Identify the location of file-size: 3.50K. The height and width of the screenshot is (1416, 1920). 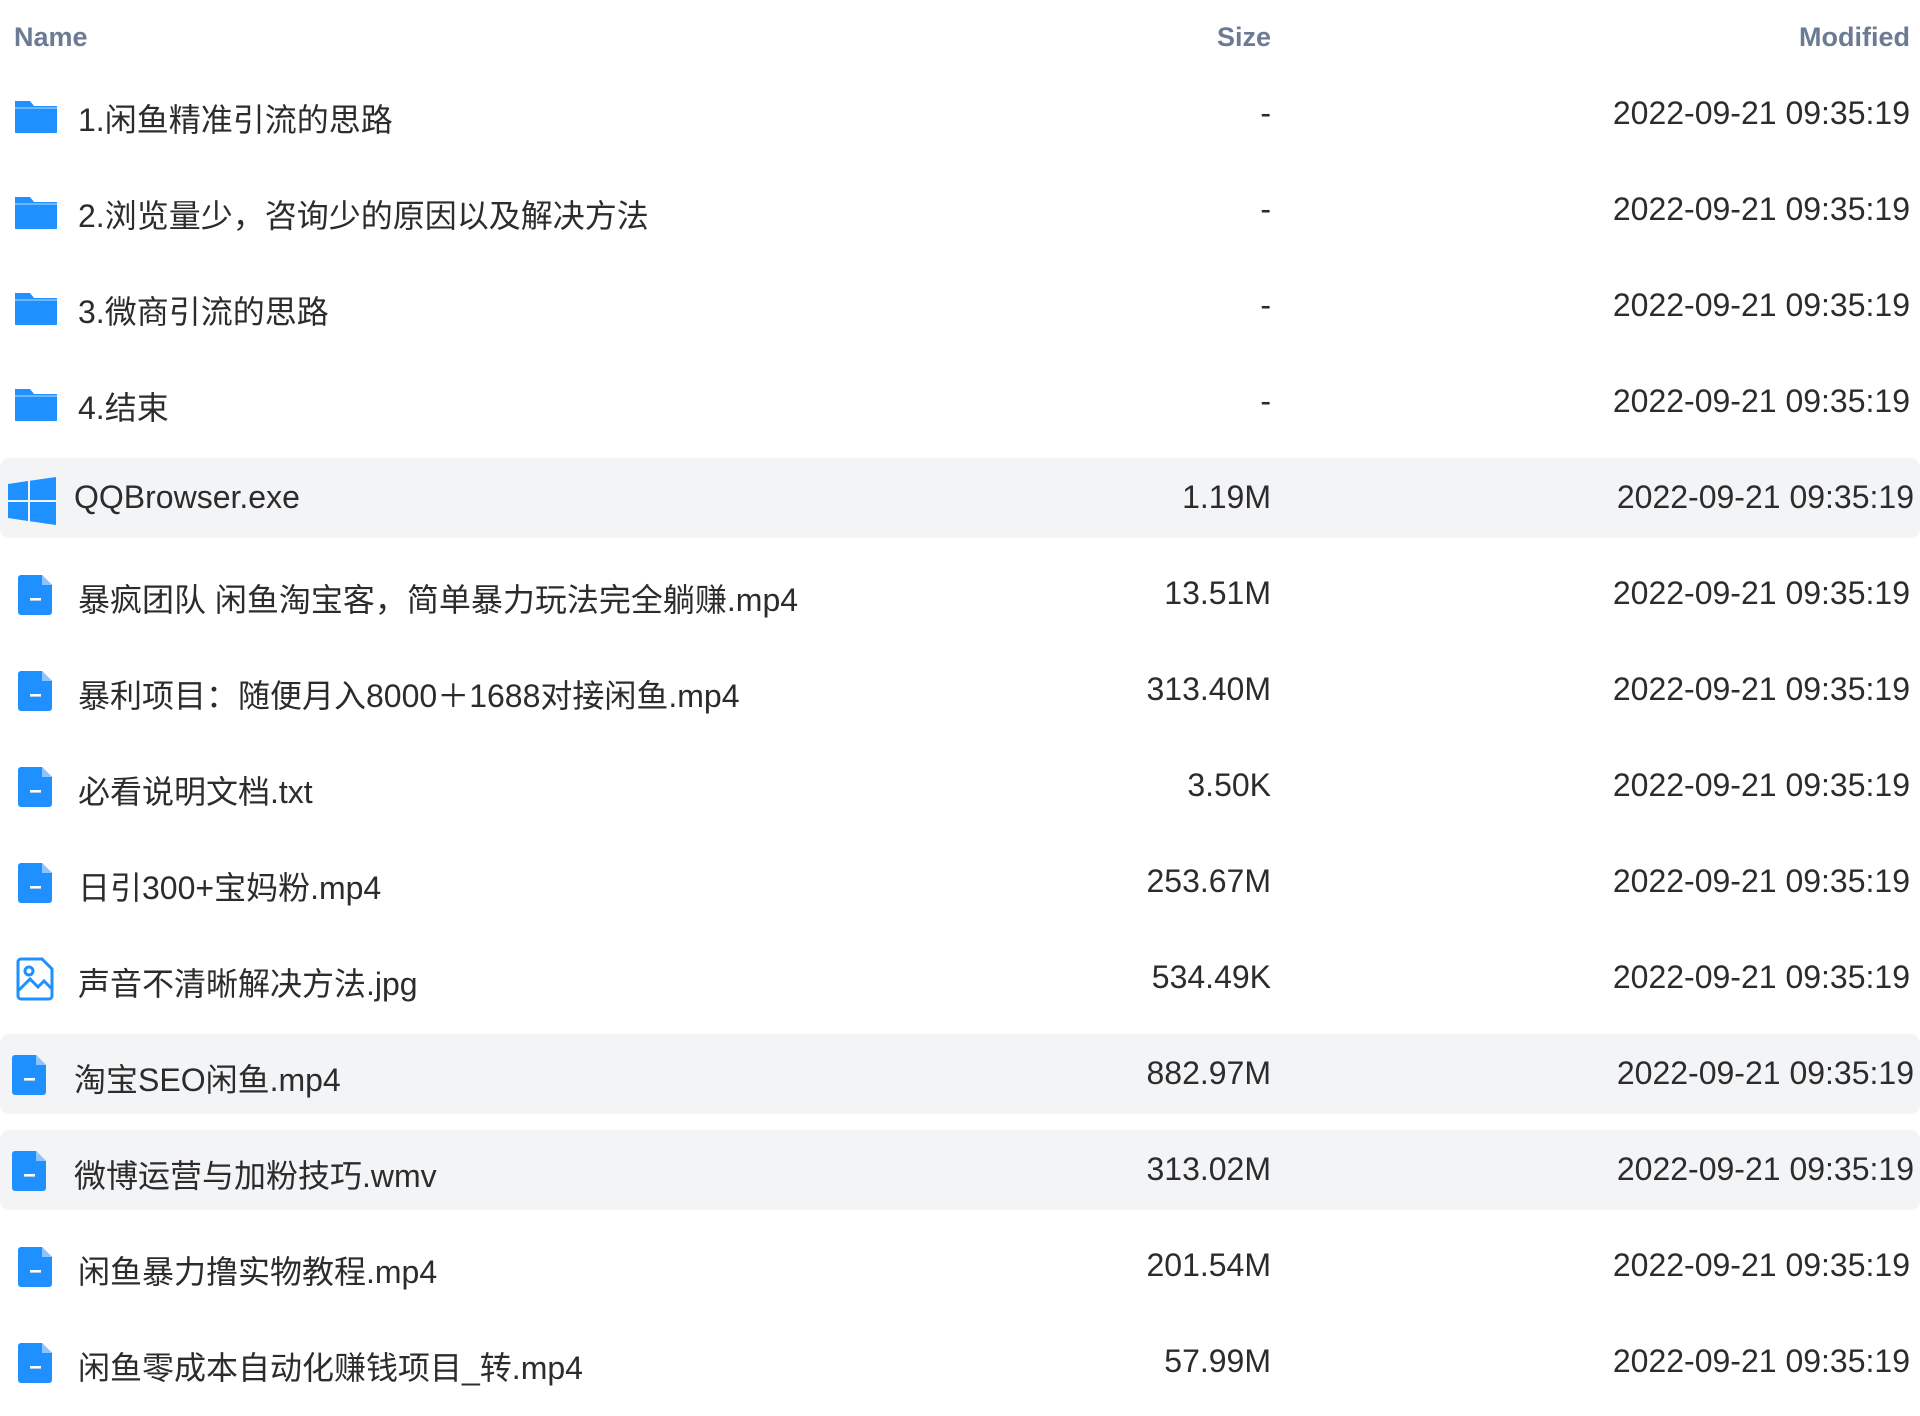
(1229, 785).